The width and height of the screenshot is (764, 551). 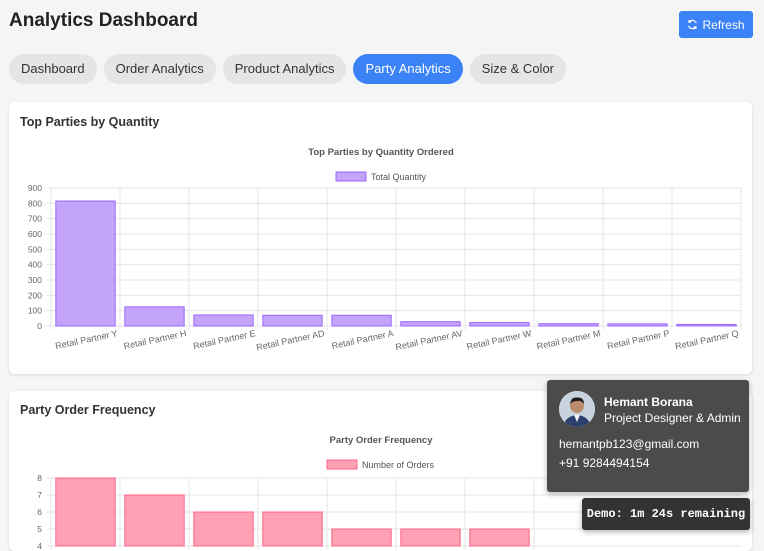 What do you see at coordinates (39, 512) in the screenshot?
I see `y-tick-label: 6` at bounding box center [39, 512].